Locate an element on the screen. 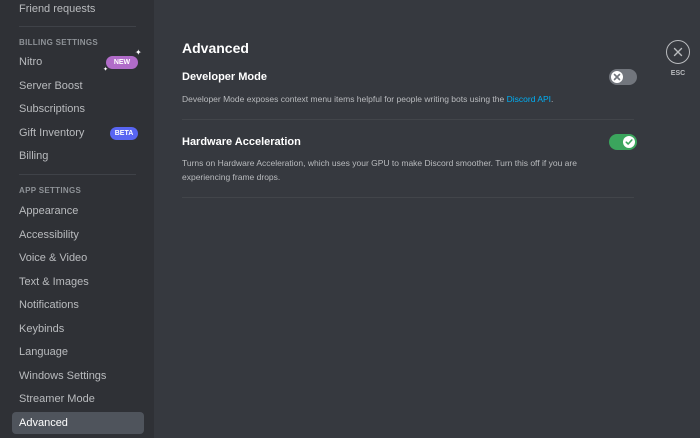  hardware-acceleration-toggle is located at coordinates (623, 142).